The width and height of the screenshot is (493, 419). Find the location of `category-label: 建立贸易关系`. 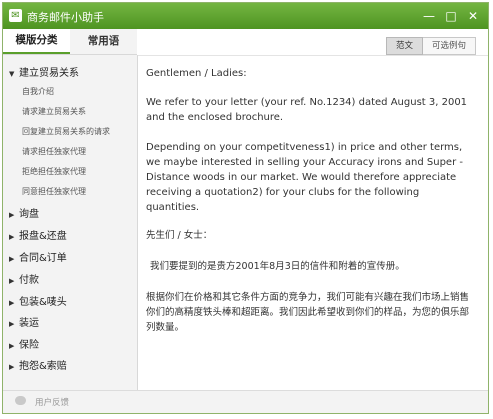

category-label: 建立贸易关系 is located at coordinates (49, 73).